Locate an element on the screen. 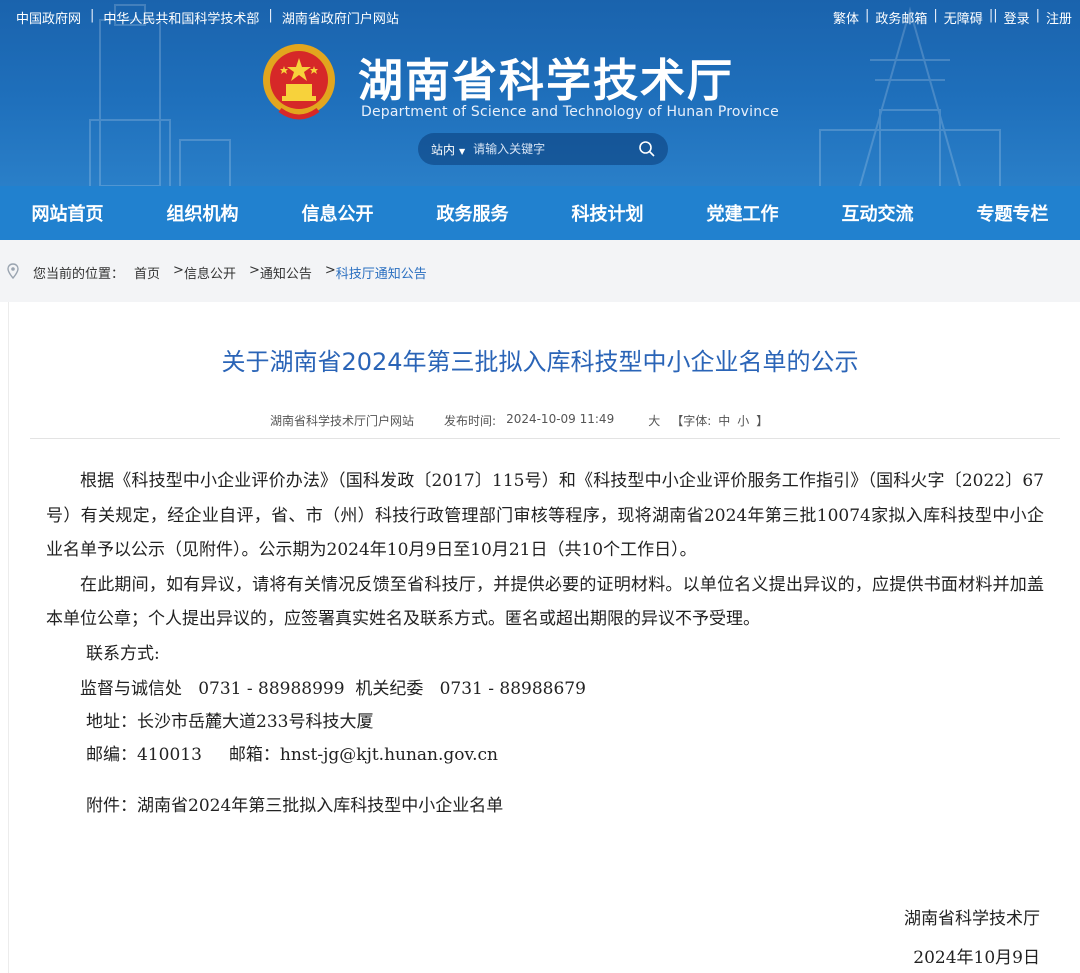 The height and width of the screenshot is (973, 1080). meta-divider is located at coordinates (545, 438).